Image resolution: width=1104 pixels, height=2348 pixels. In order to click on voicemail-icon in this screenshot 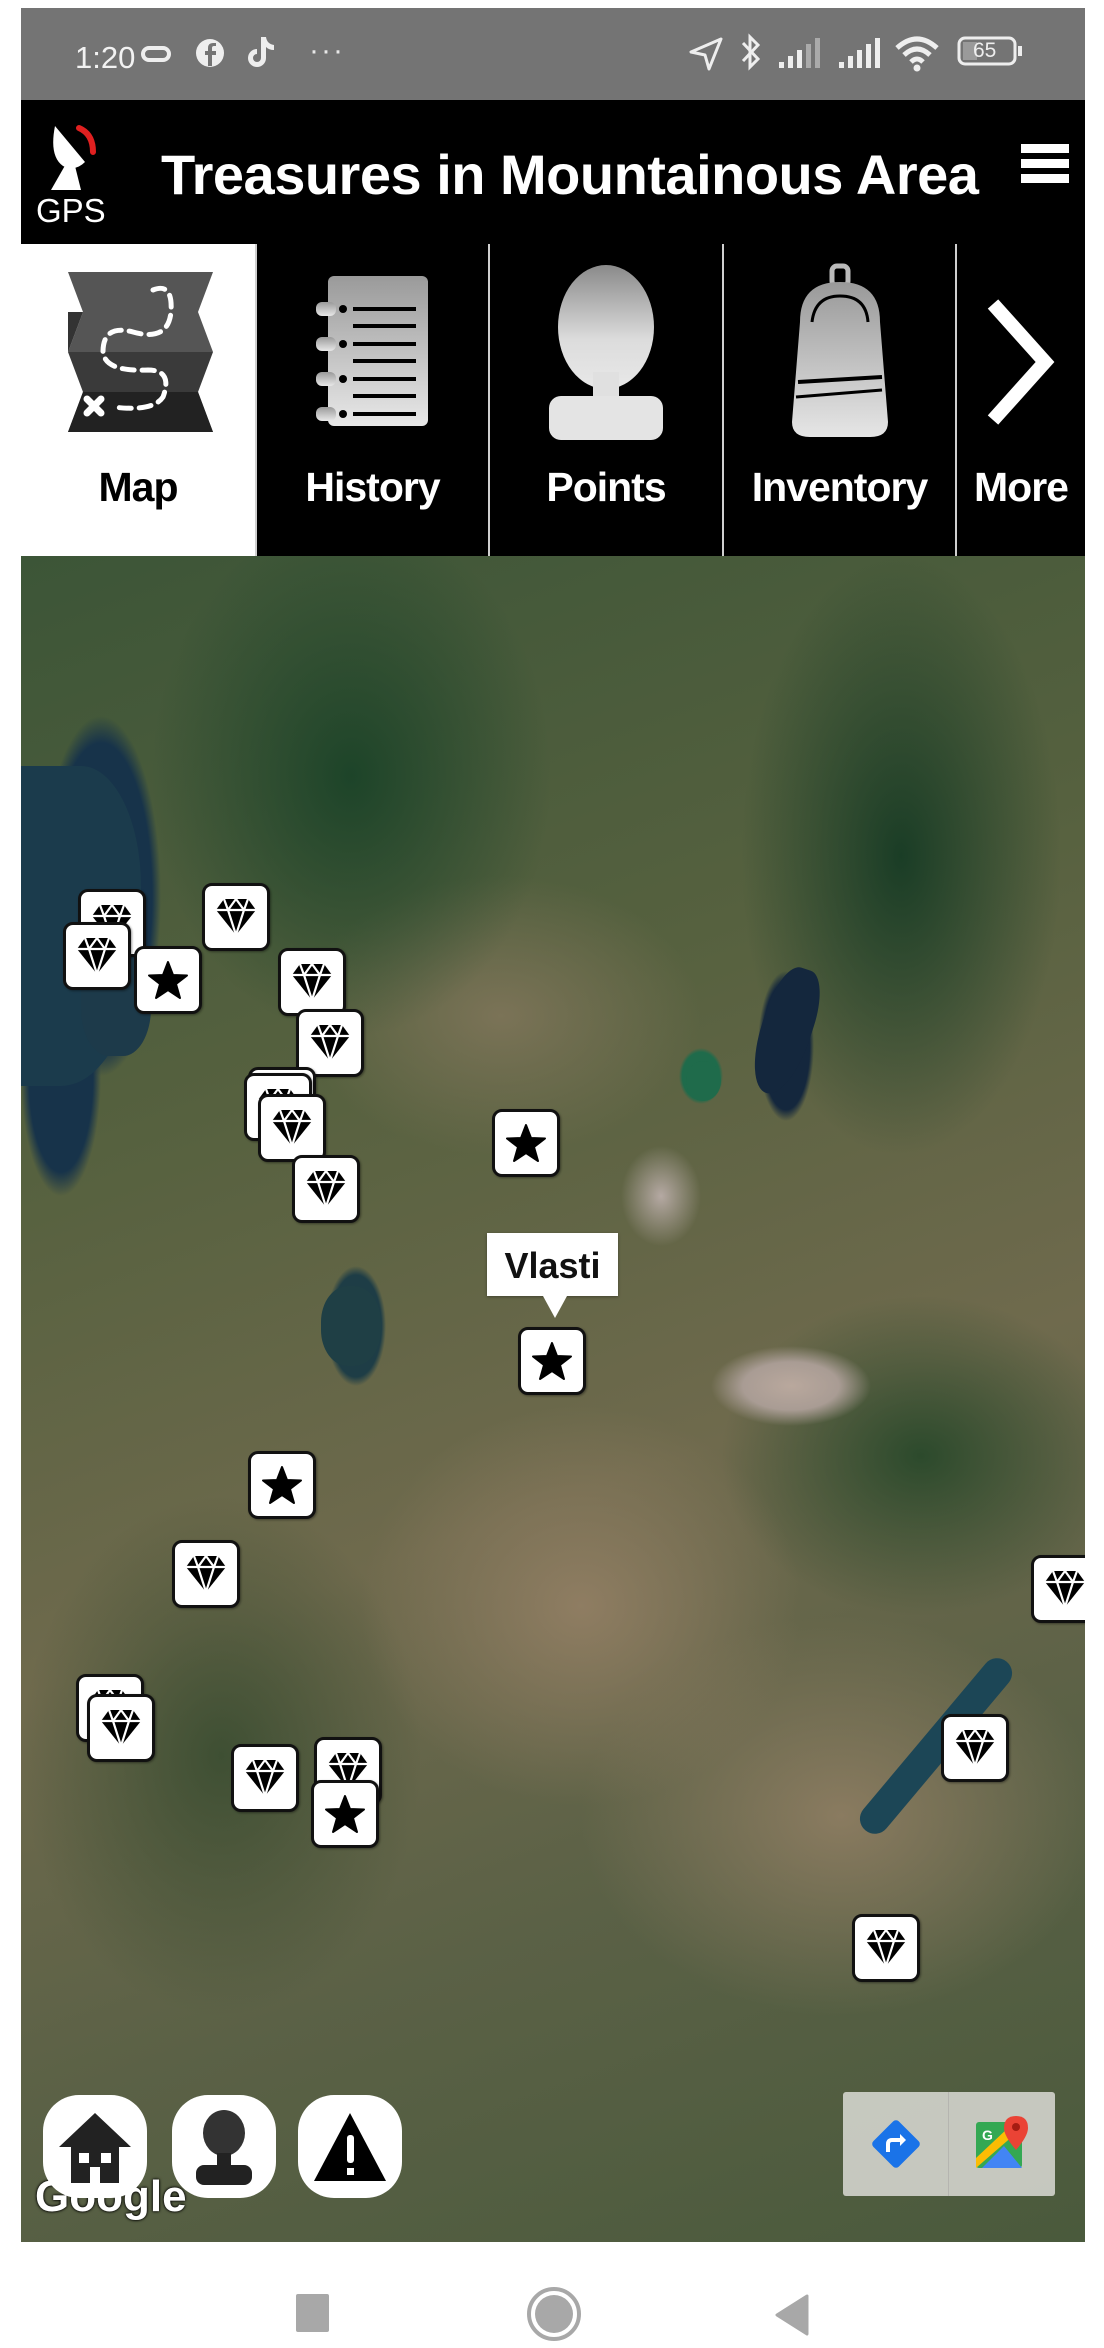, I will do `click(156, 54)`.